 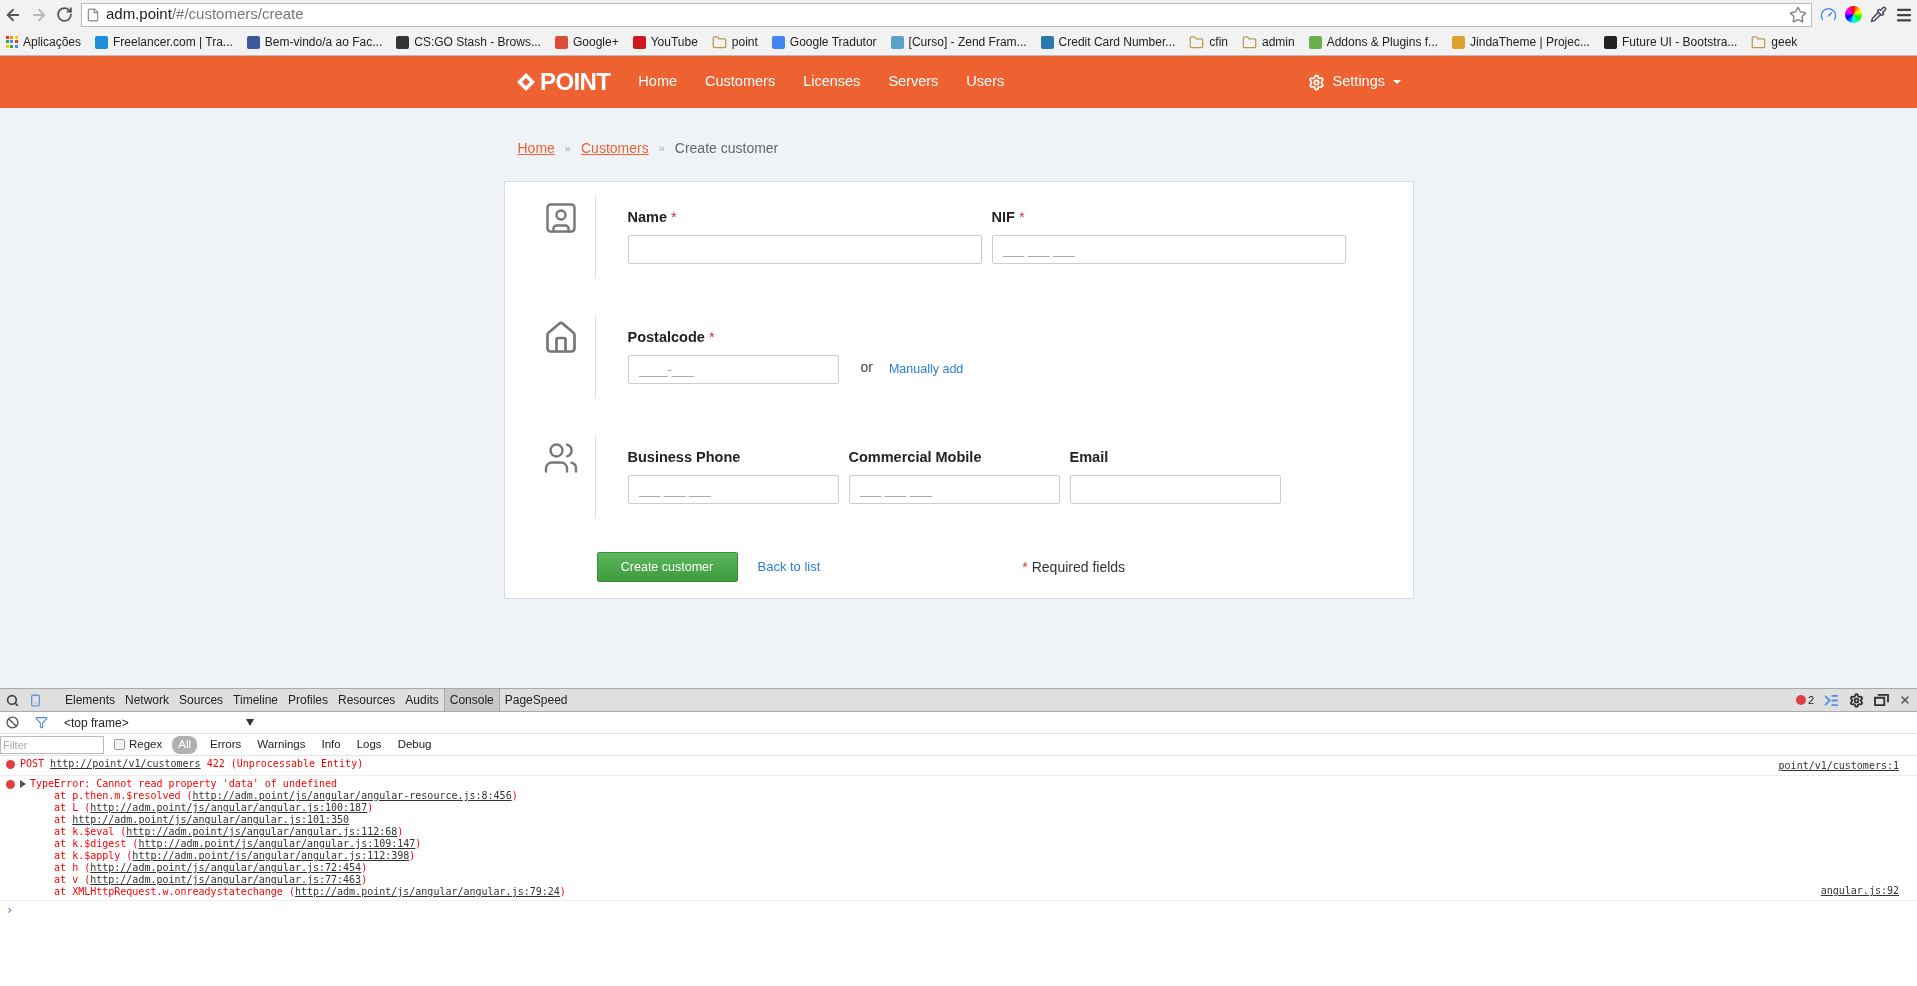 I want to click on devtools-tab: Network, so click(x=147, y=700).